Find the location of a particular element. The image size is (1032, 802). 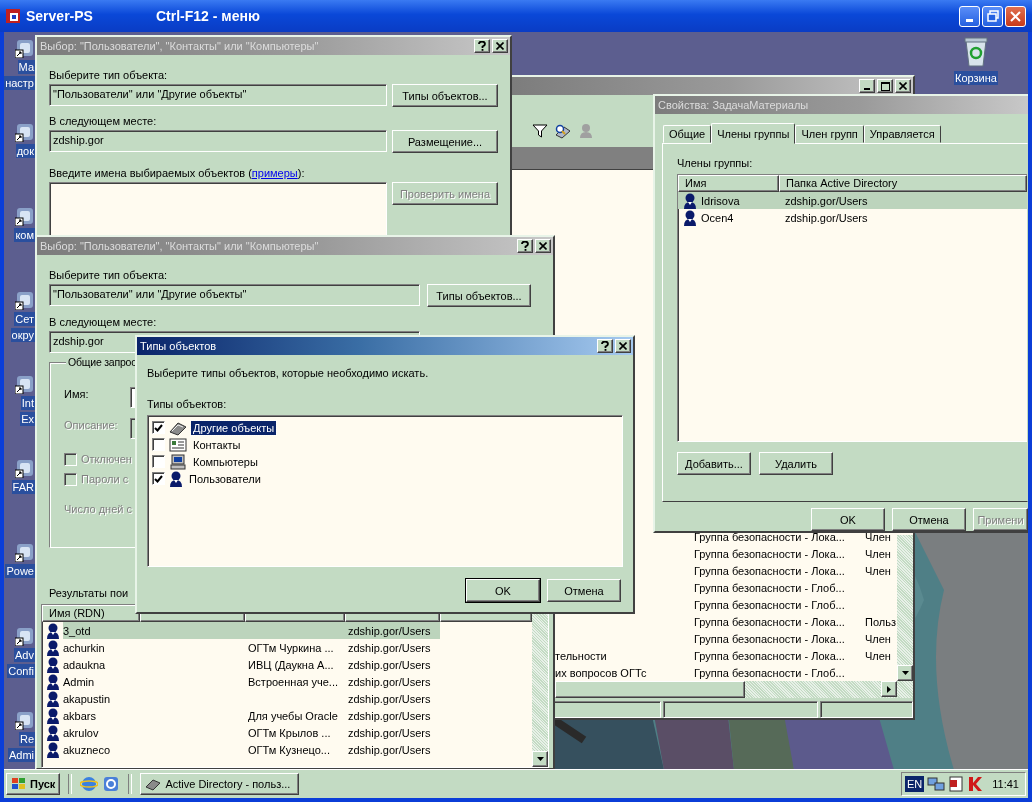

computer-icon is located at coordinates (178, 461).